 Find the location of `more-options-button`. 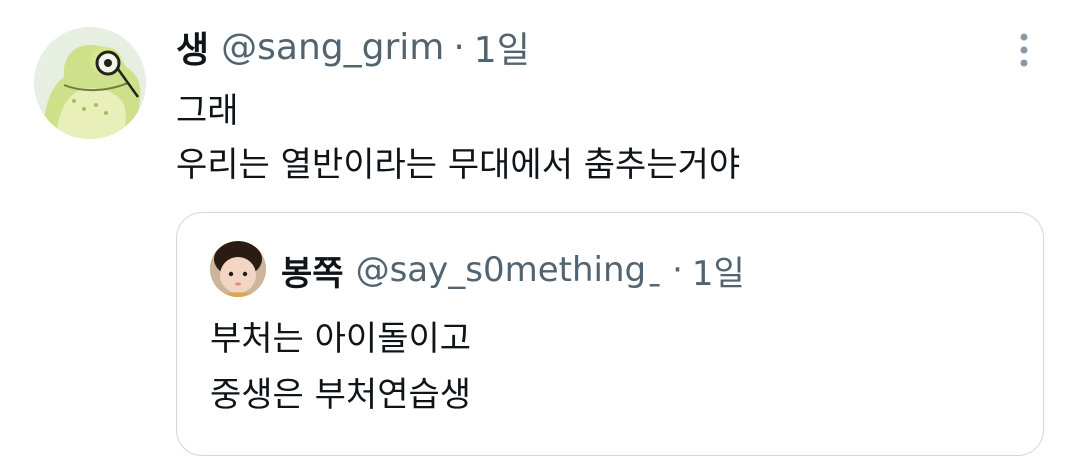

more-options-button is located at coordinates (1024, 50).